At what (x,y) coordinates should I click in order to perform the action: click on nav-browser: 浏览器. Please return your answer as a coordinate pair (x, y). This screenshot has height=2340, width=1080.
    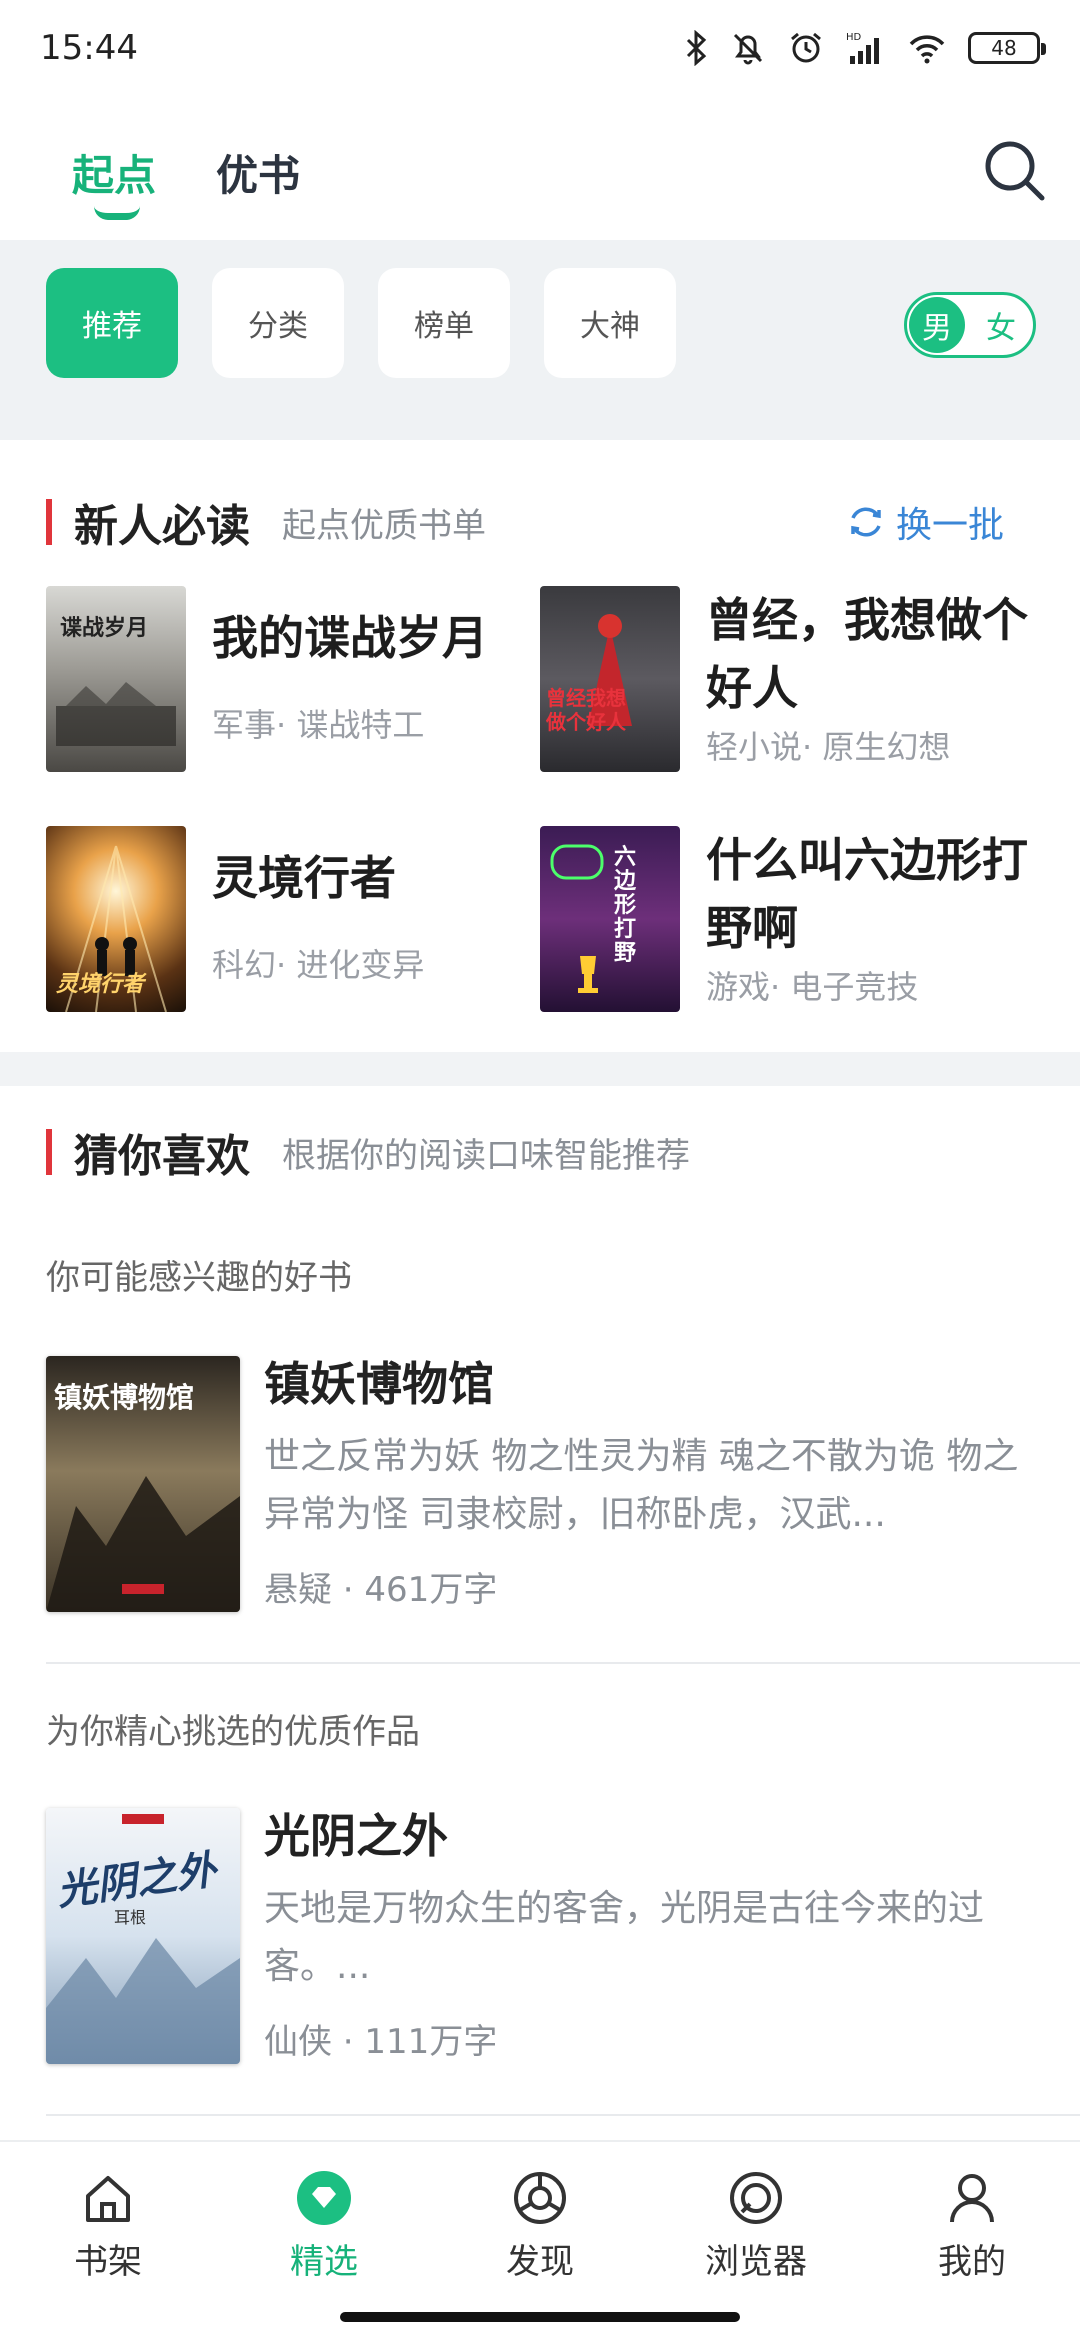
    Looking at the image, I should click on (756, 2222).